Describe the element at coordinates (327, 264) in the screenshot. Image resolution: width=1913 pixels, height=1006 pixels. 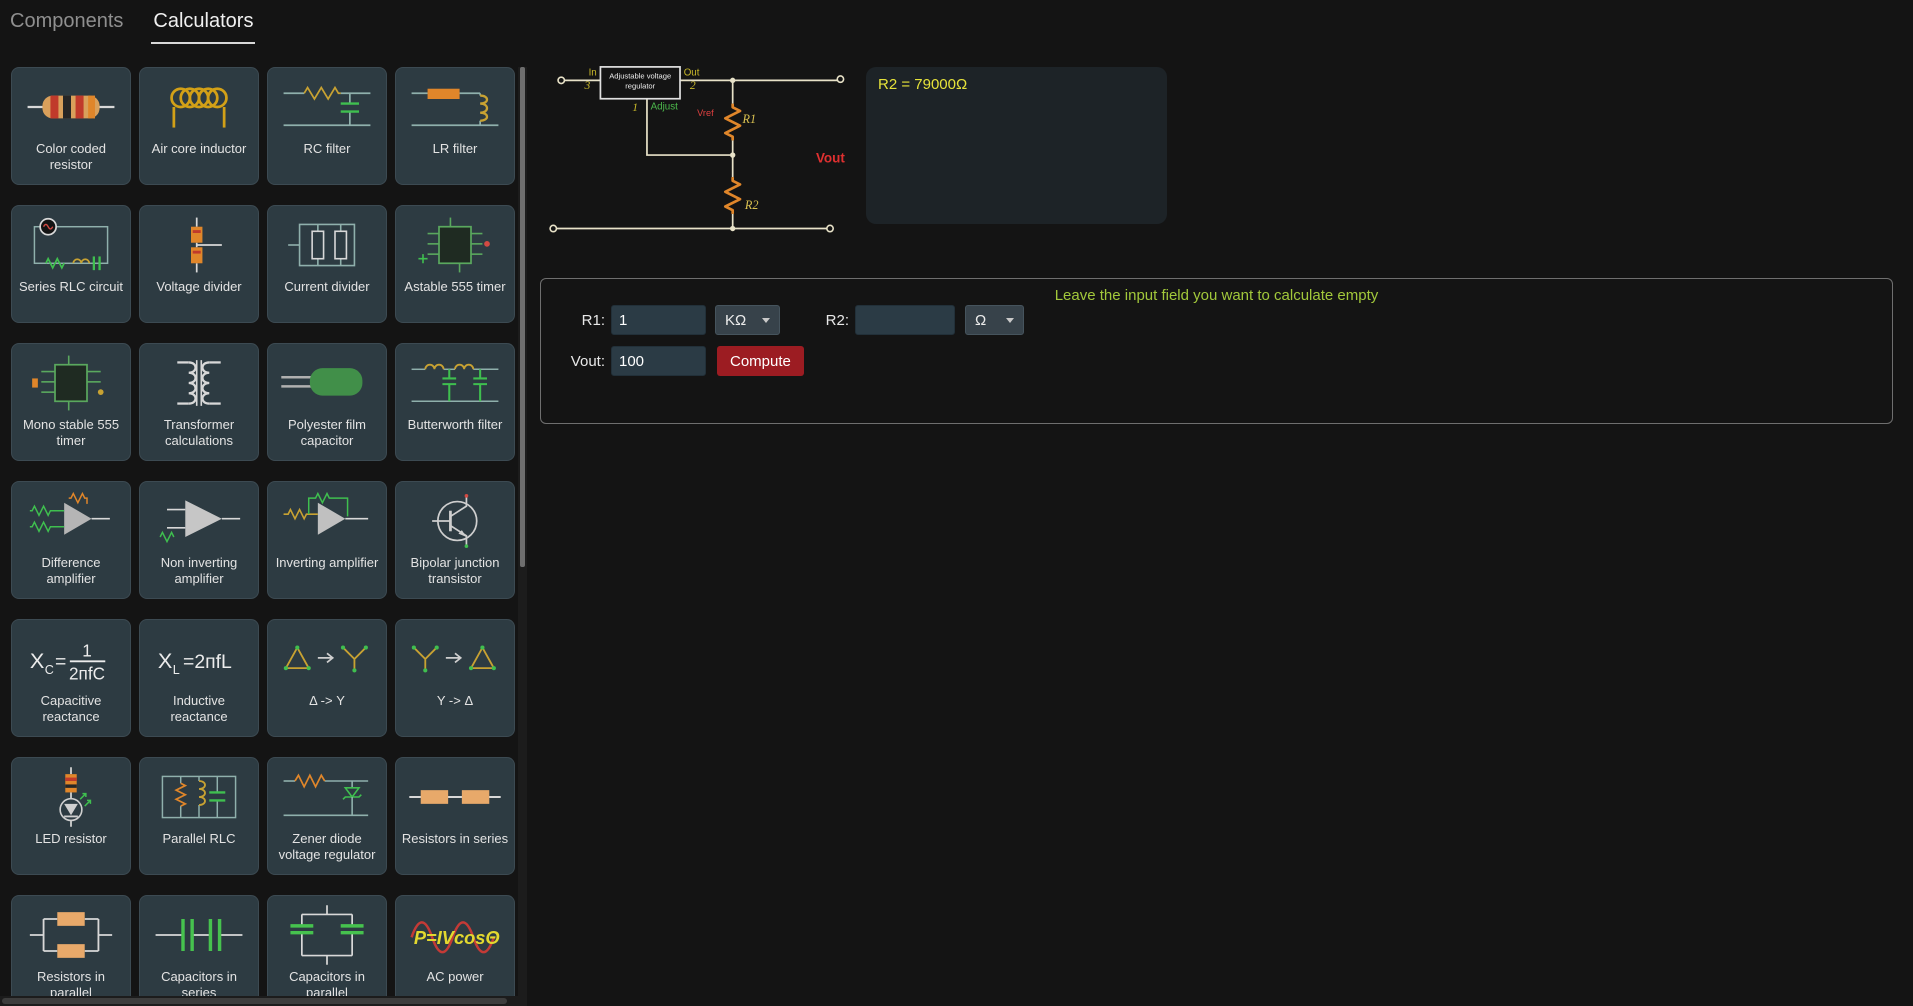
I see `calculator-card: Current divider` at that location.